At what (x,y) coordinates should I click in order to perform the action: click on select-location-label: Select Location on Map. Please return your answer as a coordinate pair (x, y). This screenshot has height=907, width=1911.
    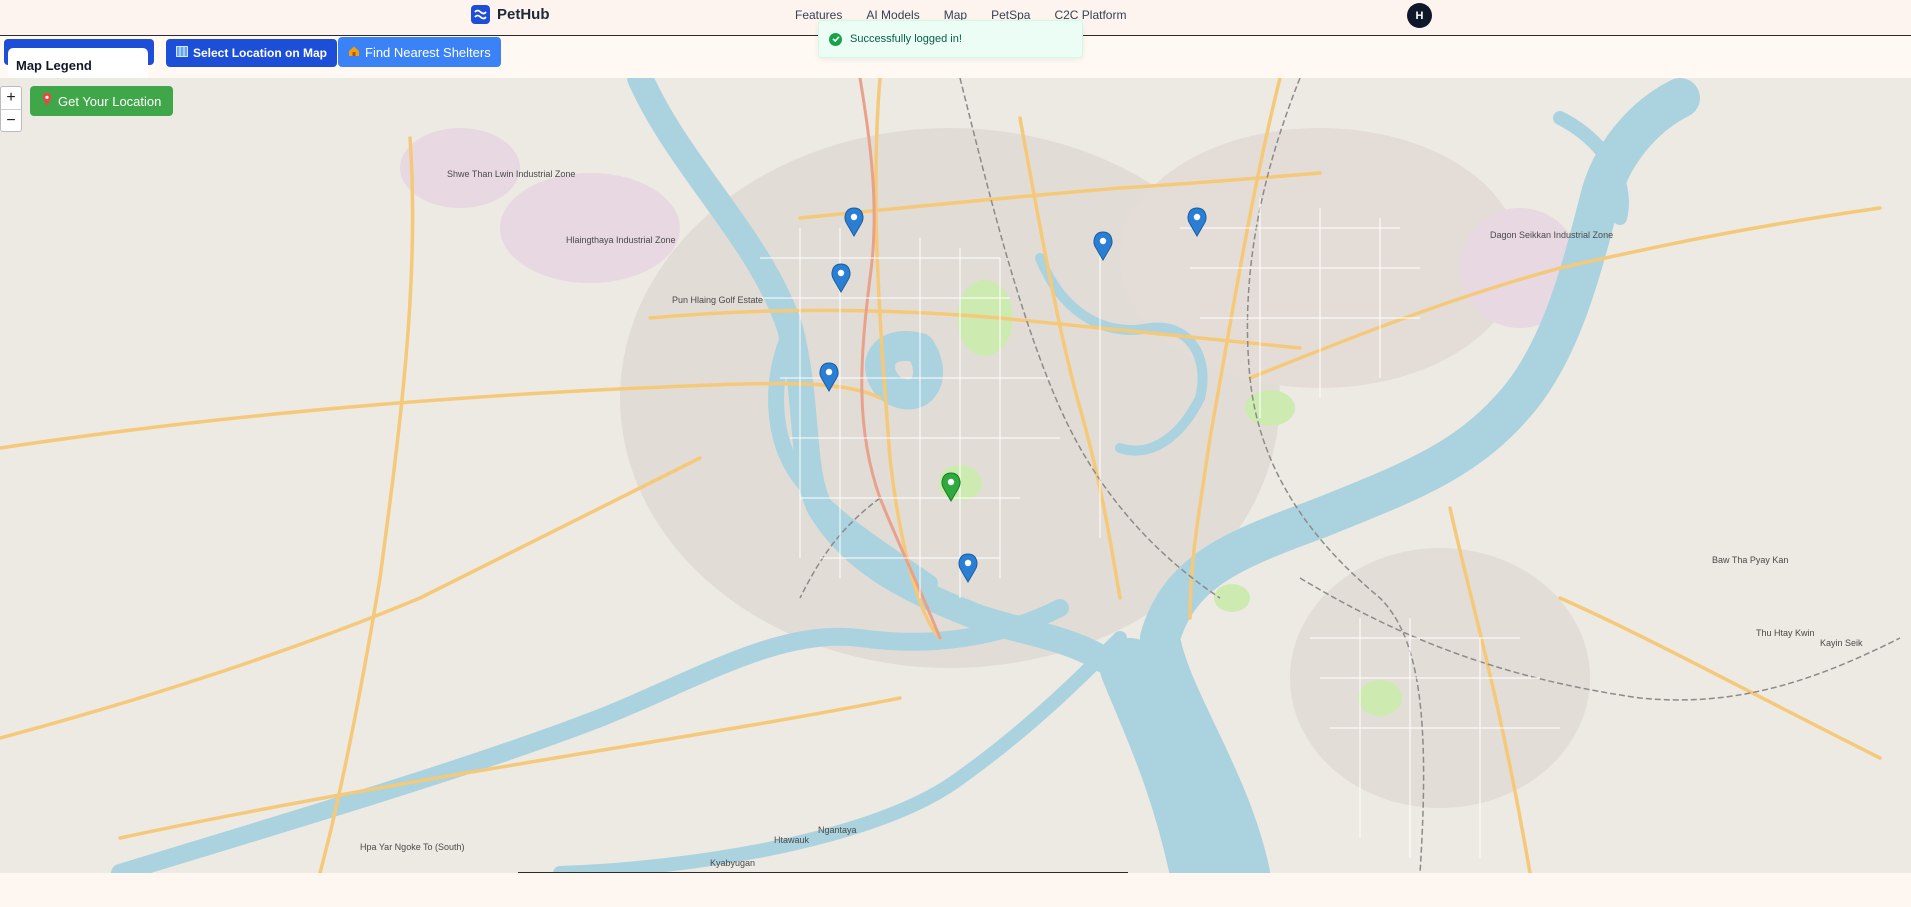
    Looking at the image, I should click on (260, 53).